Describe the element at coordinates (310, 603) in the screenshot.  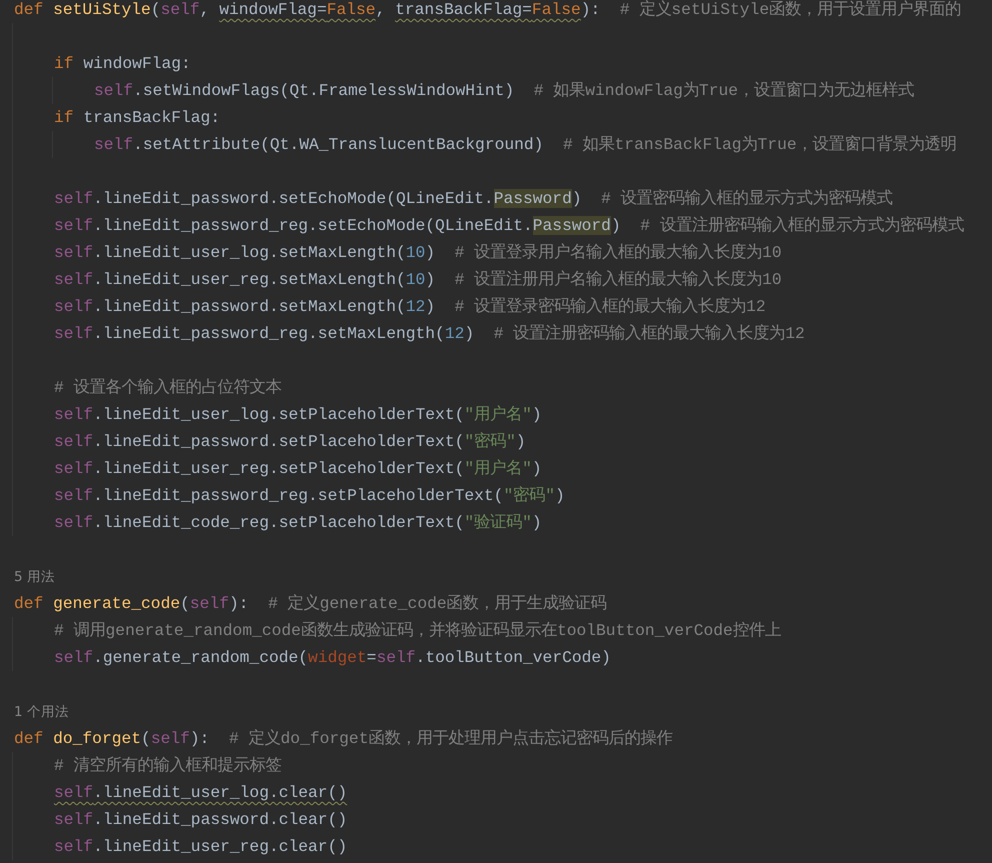
I see `code-line: def generate_code(self): # 定义generate_code函数，用于生成验证码` at that location.